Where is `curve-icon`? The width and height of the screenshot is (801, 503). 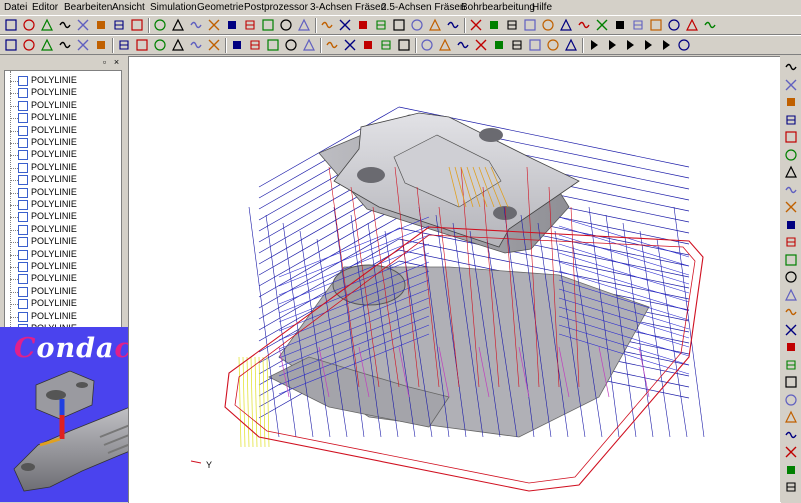
curve-icon is located at coordinates (791, 347).